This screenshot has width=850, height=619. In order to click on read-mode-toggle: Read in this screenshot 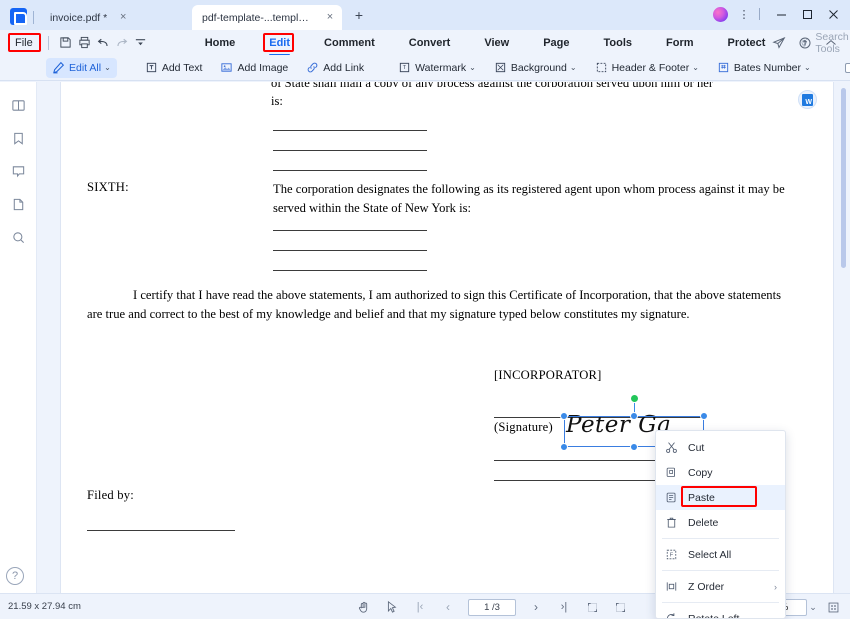, I will do `click(844, 68)`.